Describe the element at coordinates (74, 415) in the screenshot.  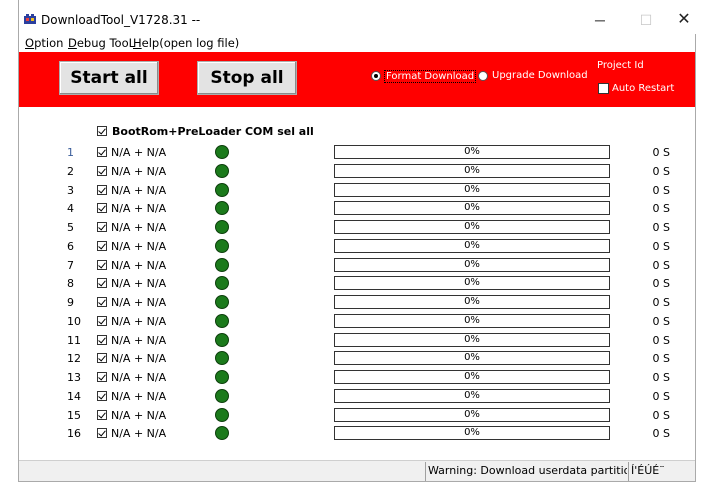
I see `port-number: 15` at that location.